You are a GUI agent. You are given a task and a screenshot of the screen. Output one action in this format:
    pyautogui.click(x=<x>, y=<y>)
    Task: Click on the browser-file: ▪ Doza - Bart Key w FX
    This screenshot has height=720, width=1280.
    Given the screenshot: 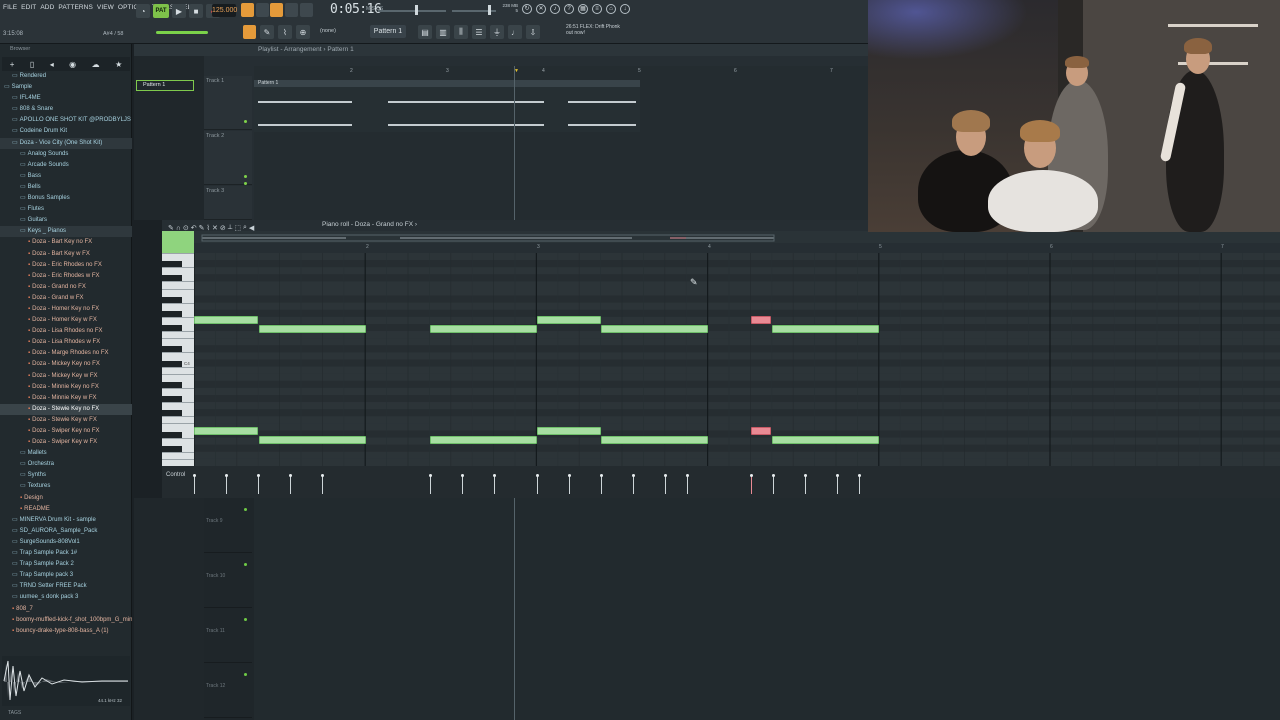 What is the action you would take?
    pyautogui.click(x=66, y=254)
    